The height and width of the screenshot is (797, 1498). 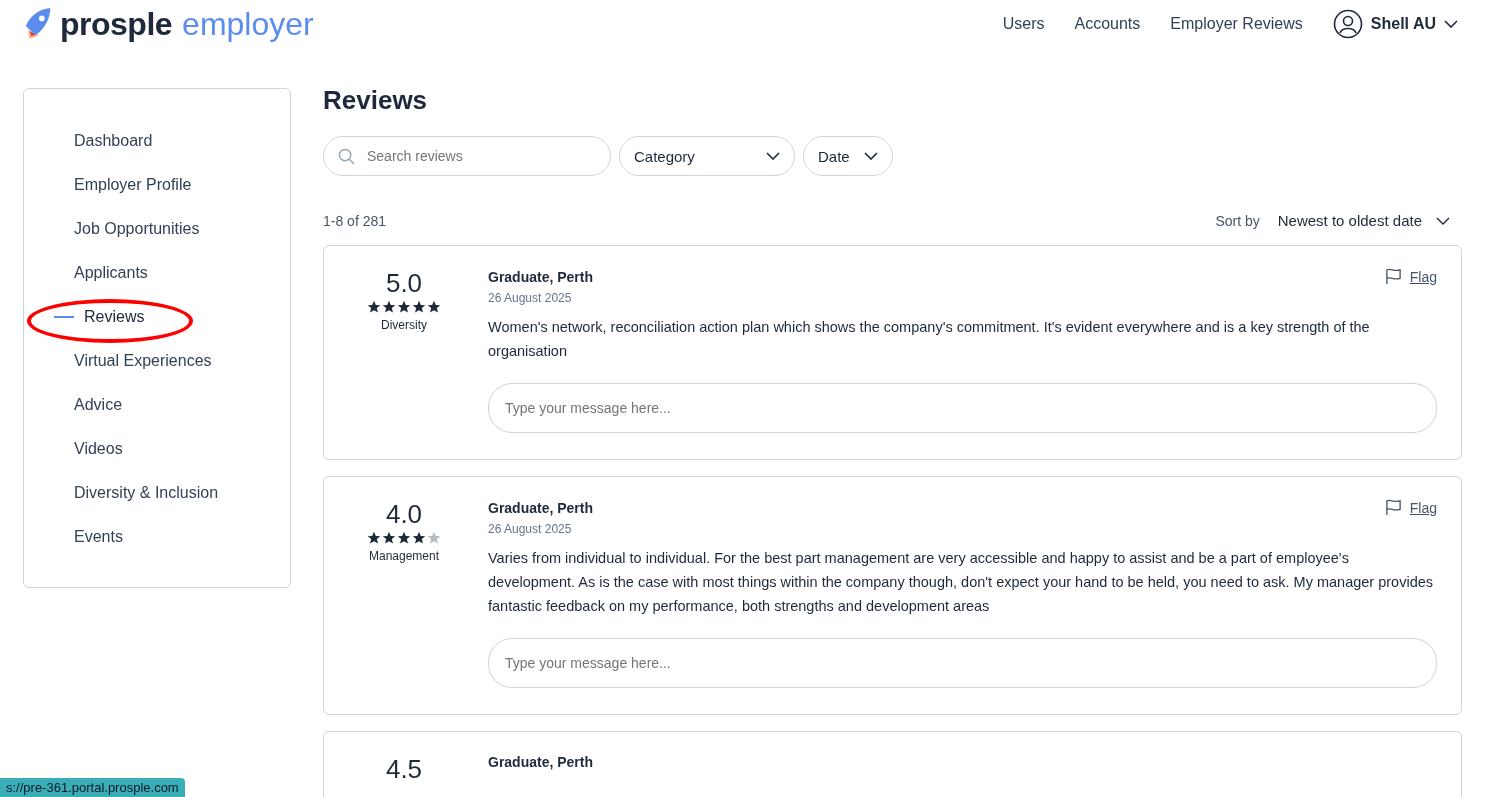 What do you see at coordinates (403, 556) in the screenshot?
I see `review-category: Management` at bounding box center [403, 556].